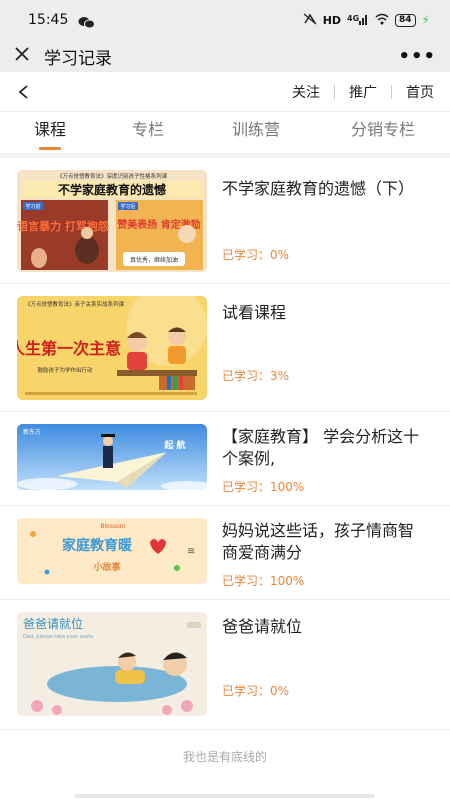 Image resolution: width=450 pixels, height=800 pixels. Describe the element at coordinates (32, 432) in the screenshot. I see `thumb-logo: 新东方` at that location.